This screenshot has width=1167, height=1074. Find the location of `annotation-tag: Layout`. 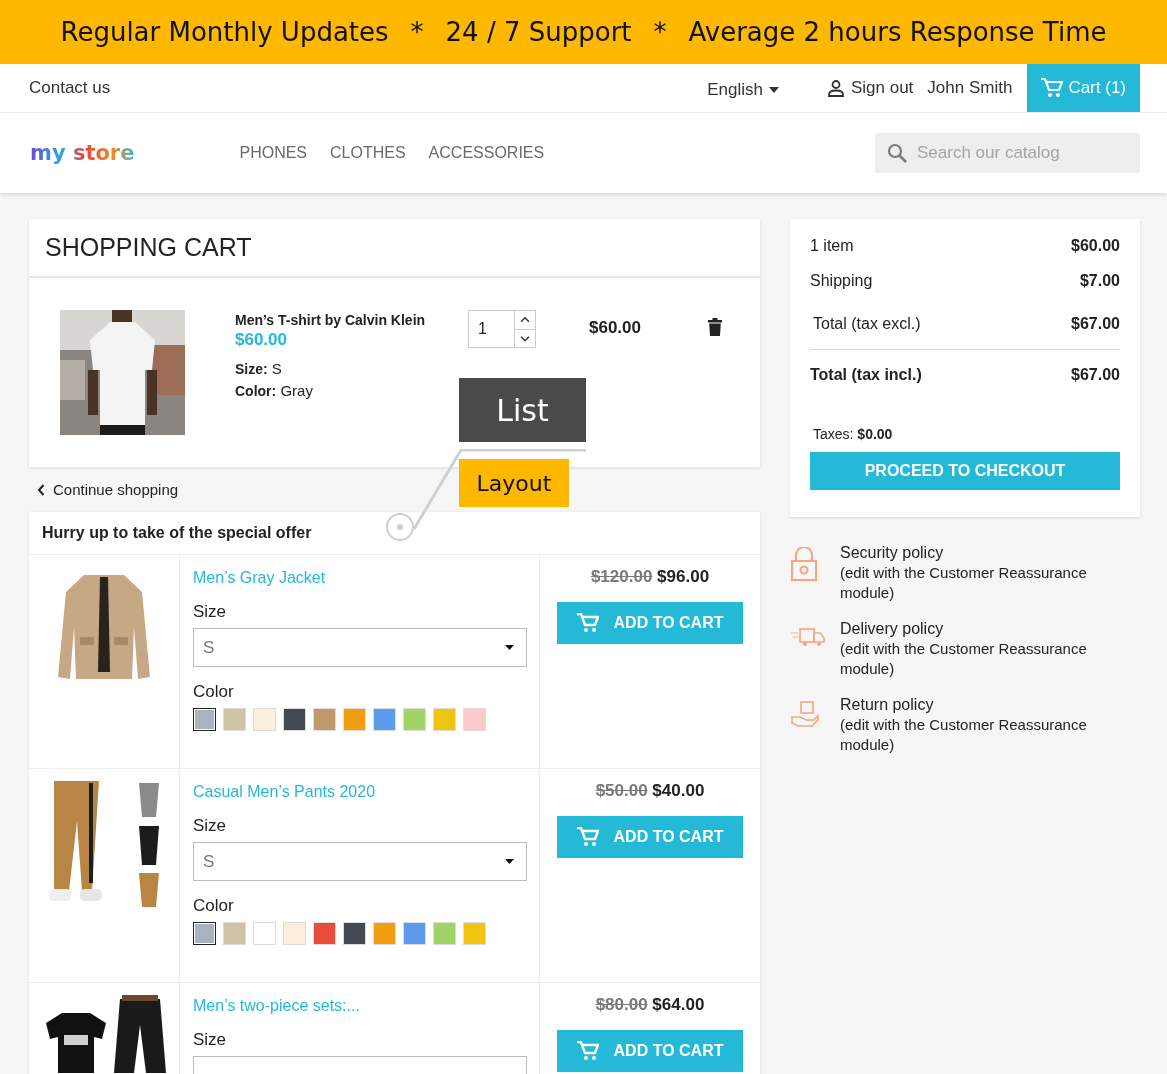

annotation-tag: Layout is located at coordinates (514, 483).